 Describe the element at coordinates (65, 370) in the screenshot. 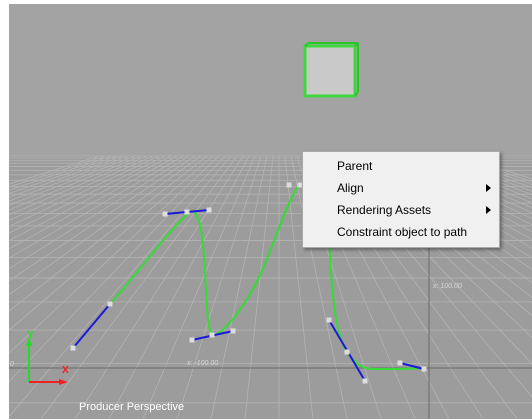

I see `x-axis-label: X` at that location.